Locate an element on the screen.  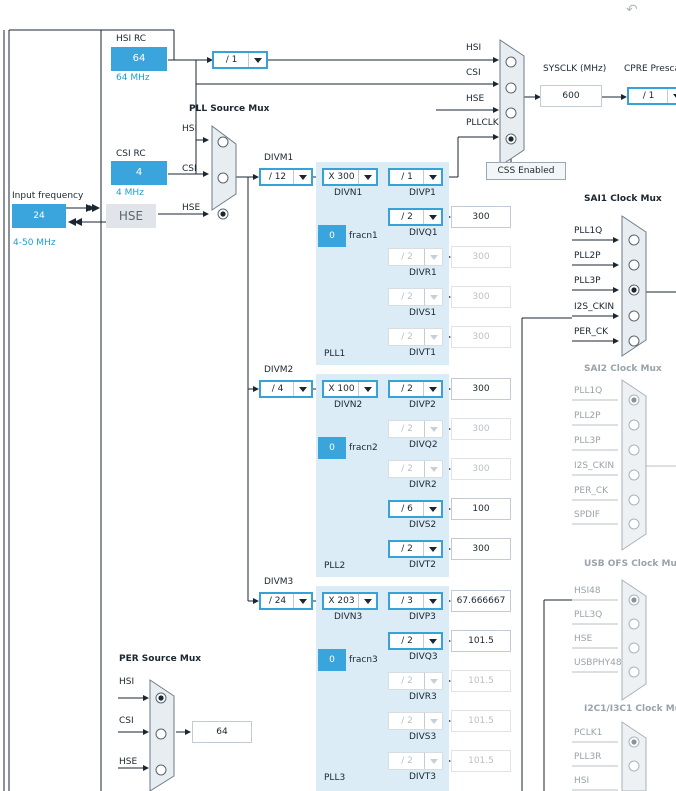
pll3-divs3-freq: 101.5 is located at coordinates (481, 721).